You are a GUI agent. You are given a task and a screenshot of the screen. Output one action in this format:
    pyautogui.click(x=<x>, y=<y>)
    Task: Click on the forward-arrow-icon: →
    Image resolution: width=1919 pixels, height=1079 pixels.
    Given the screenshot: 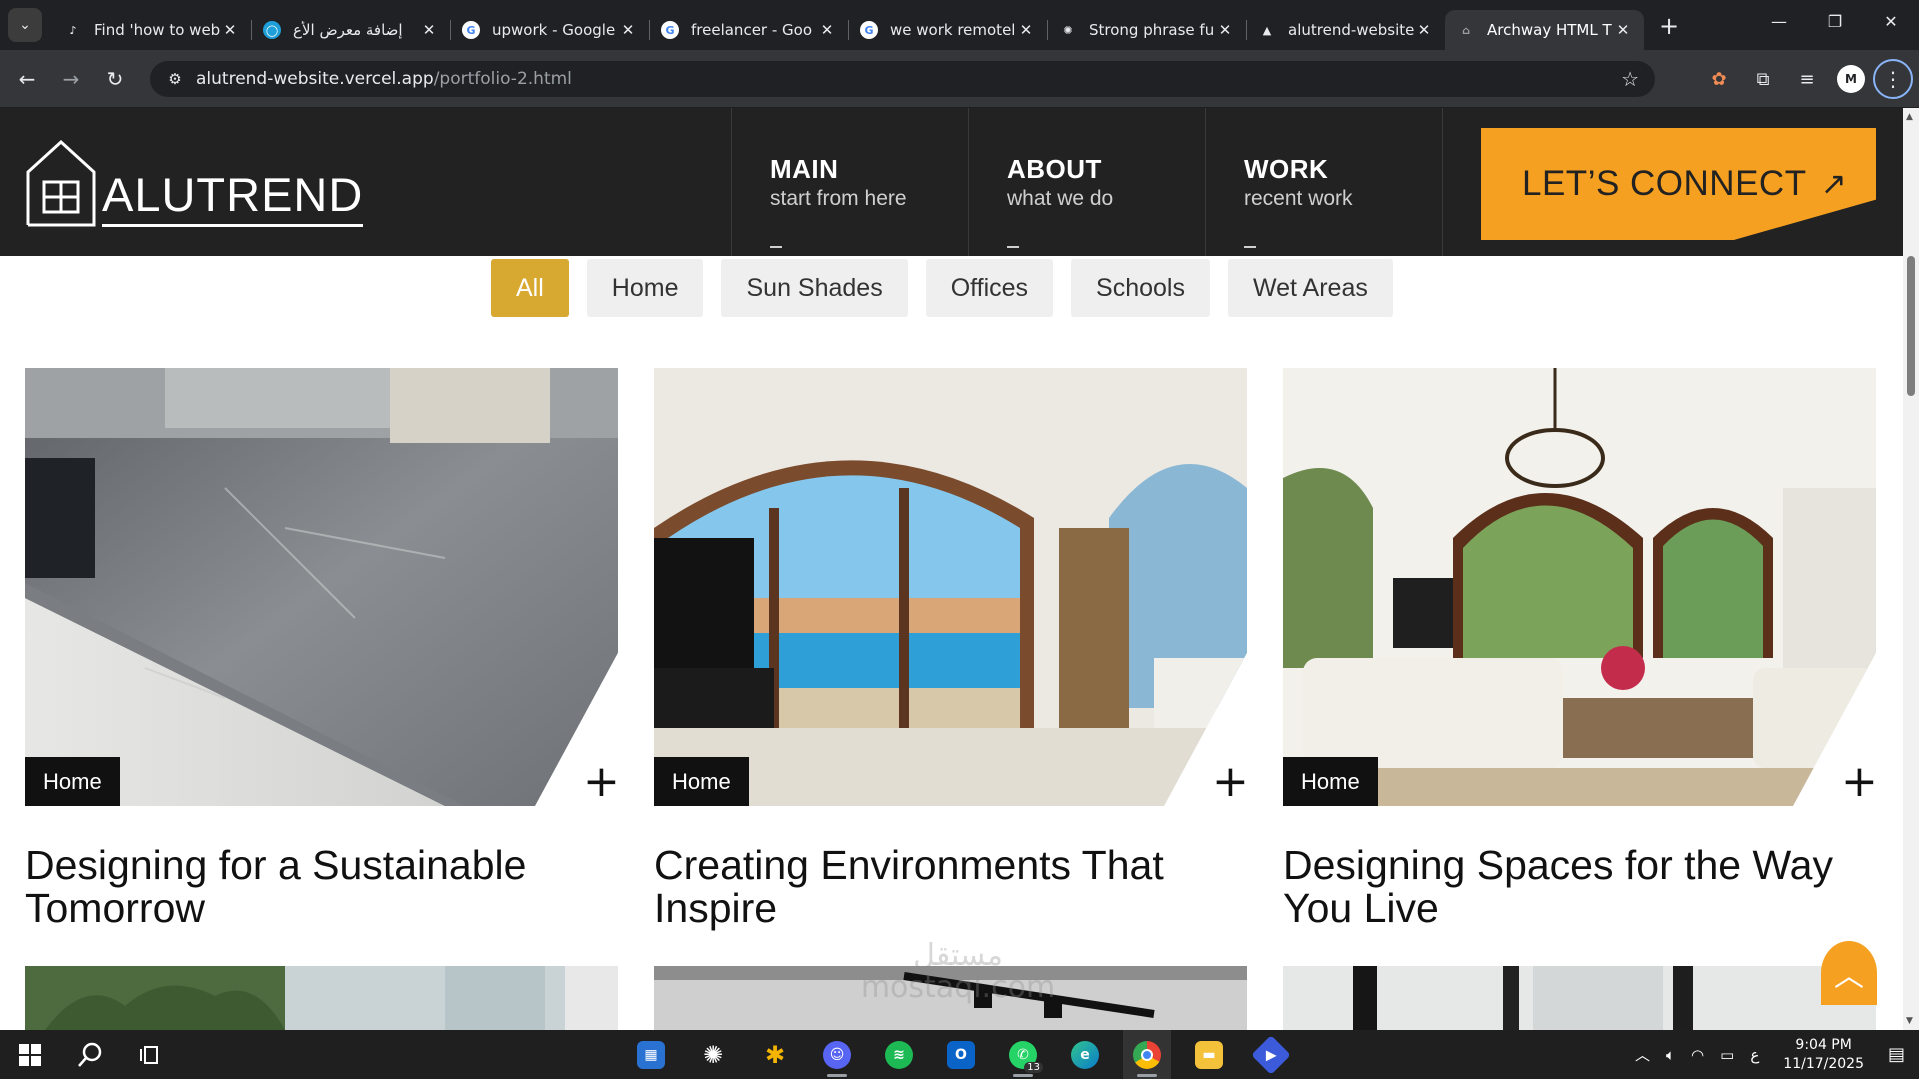 What is the action you would take?
    pyautogui.click(x=71, y=79)
    